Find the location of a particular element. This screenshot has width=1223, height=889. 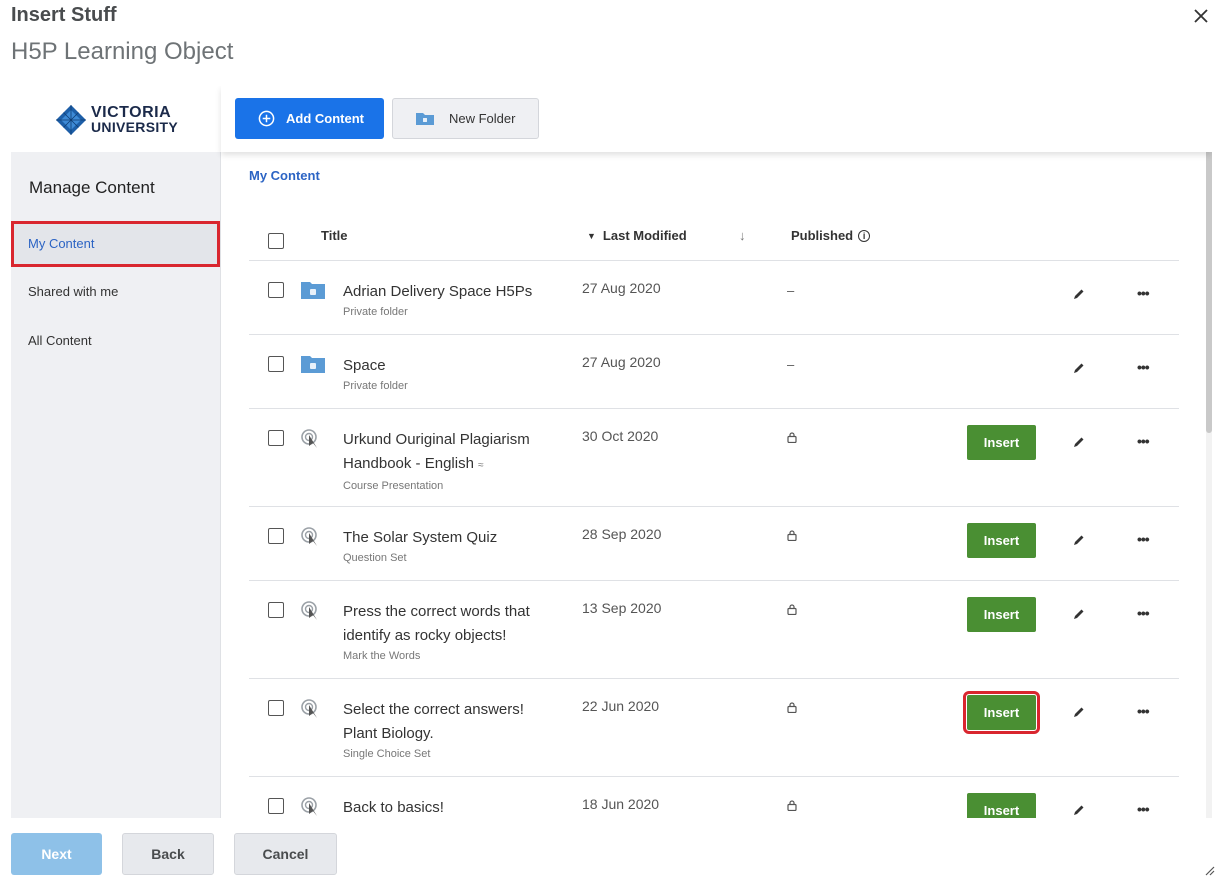

select-all-checkbox is located at coordinates (276, 241).